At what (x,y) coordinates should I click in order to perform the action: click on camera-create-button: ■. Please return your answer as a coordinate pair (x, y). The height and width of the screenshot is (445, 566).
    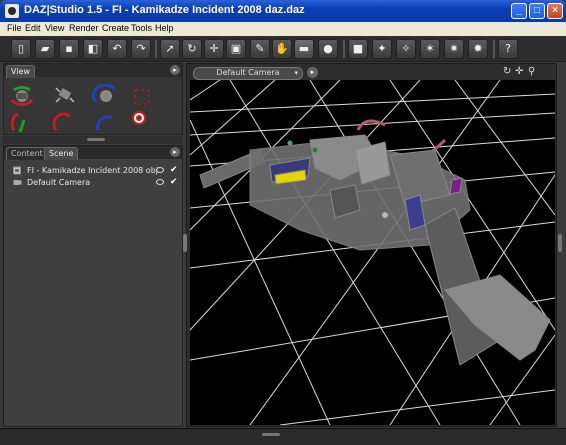
    Looking at the image, I should click on (358, 49).